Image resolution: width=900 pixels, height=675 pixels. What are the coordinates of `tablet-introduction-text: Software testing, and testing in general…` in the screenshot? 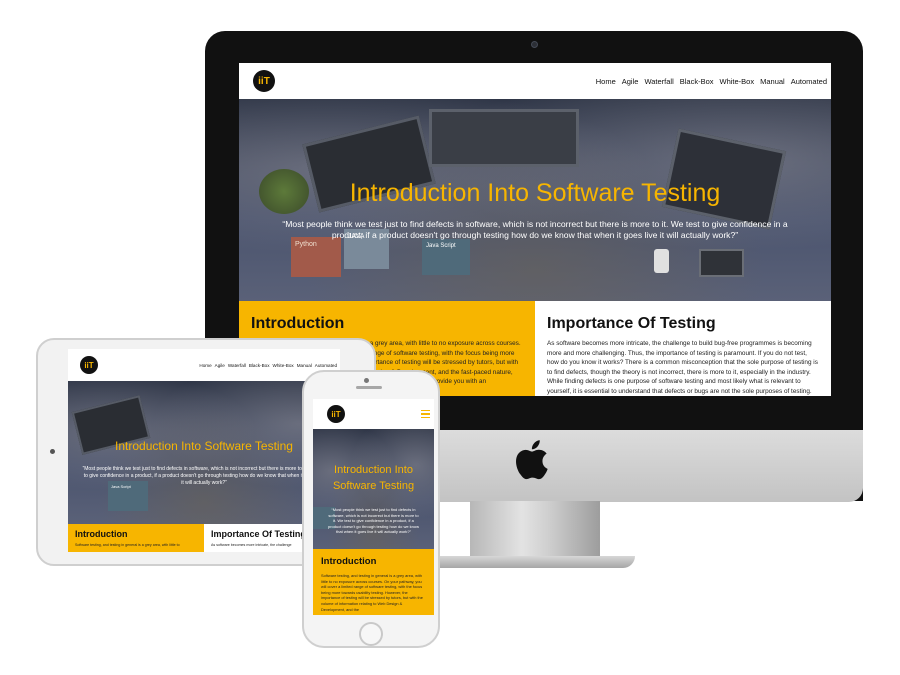 It's located at (127, 545).